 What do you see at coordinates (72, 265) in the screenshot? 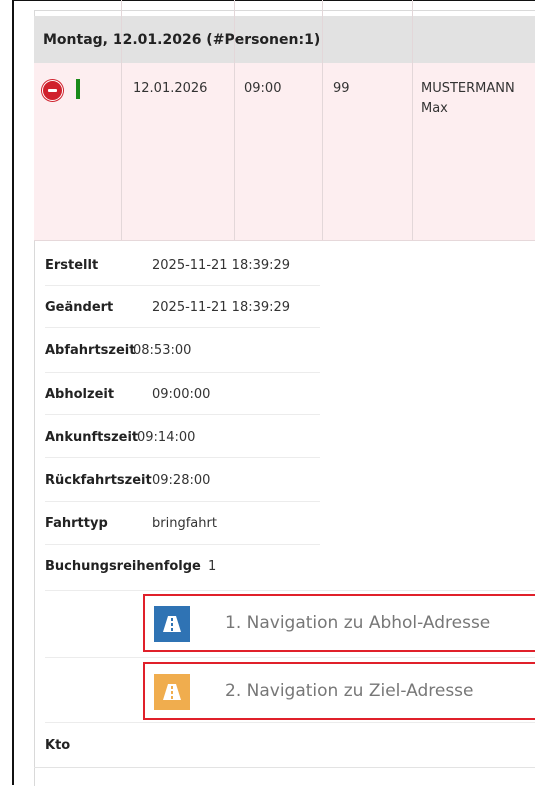
I see `detail-label-erstellt: Erstellt` at bounding box center [72, 265].